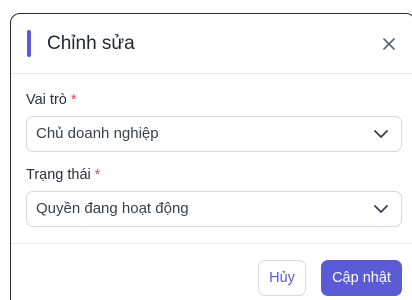  I want to click on status-select-value: Quyền đang hoạt động, so click(112, 208).